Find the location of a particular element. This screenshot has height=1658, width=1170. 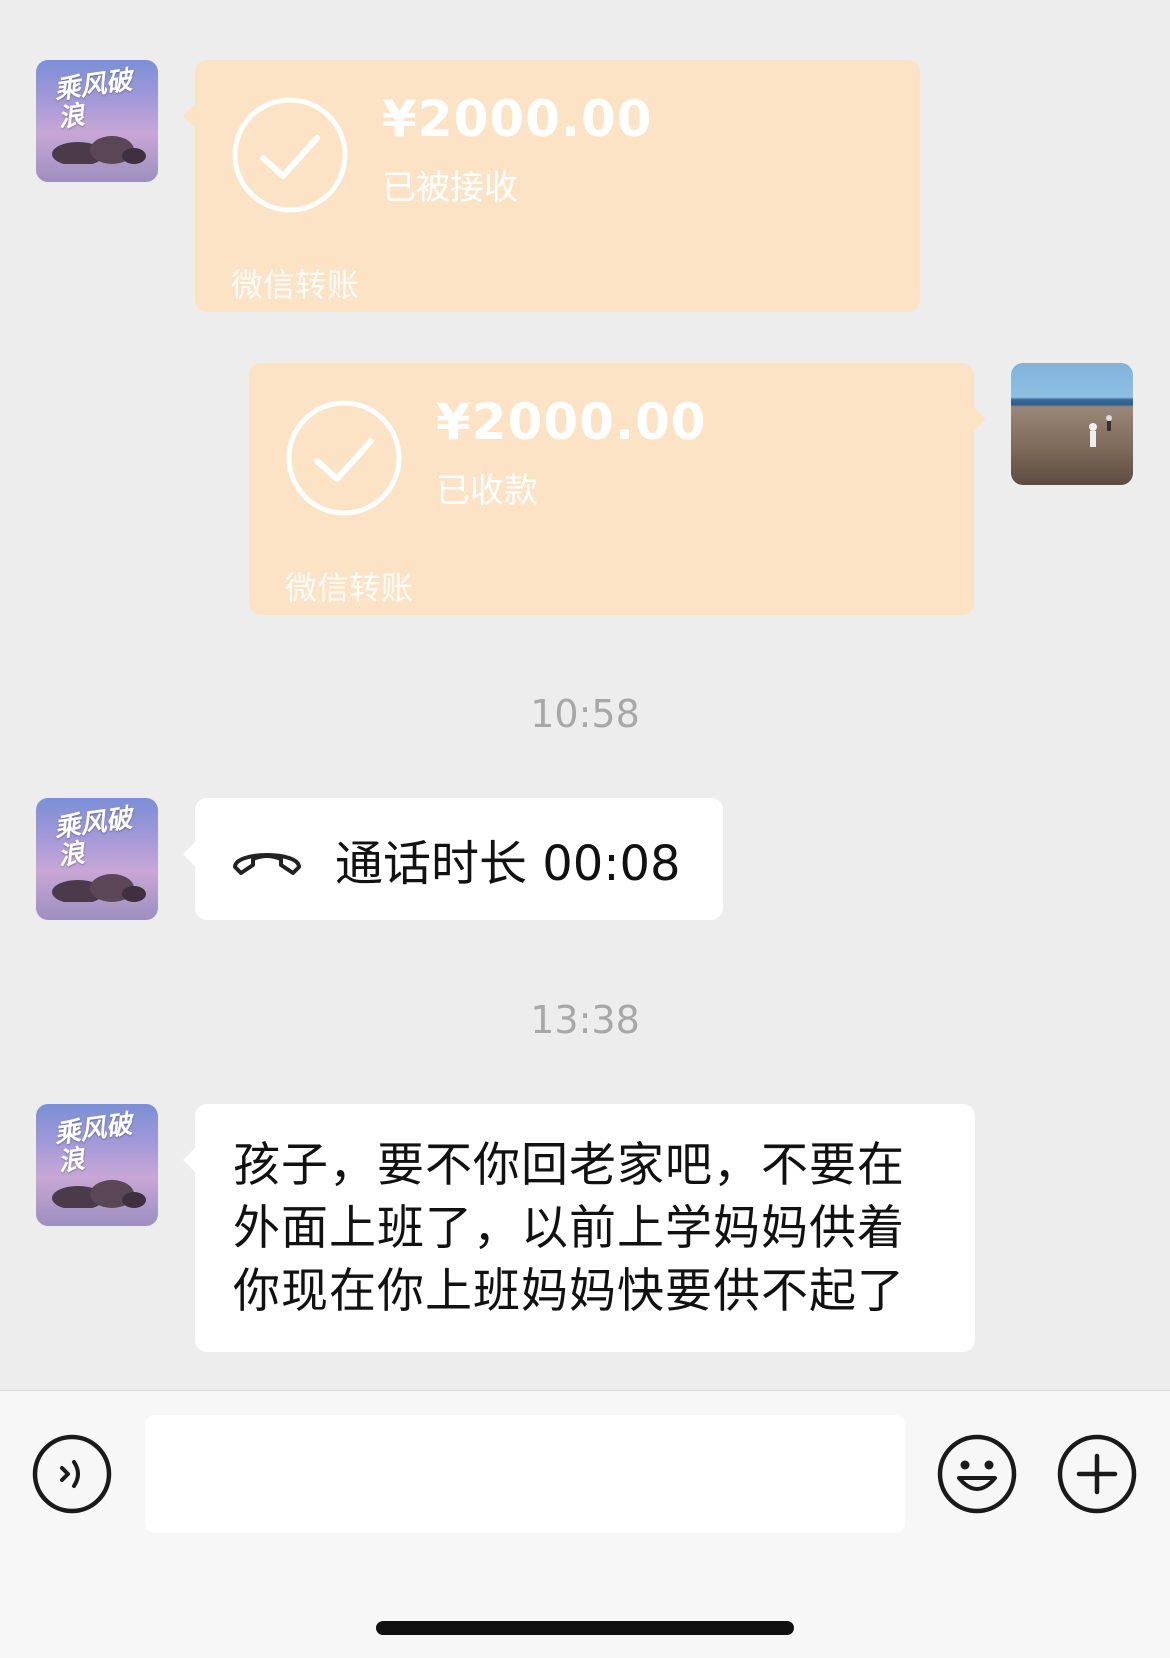

voice-icon is located at coordinates (72, 1474).